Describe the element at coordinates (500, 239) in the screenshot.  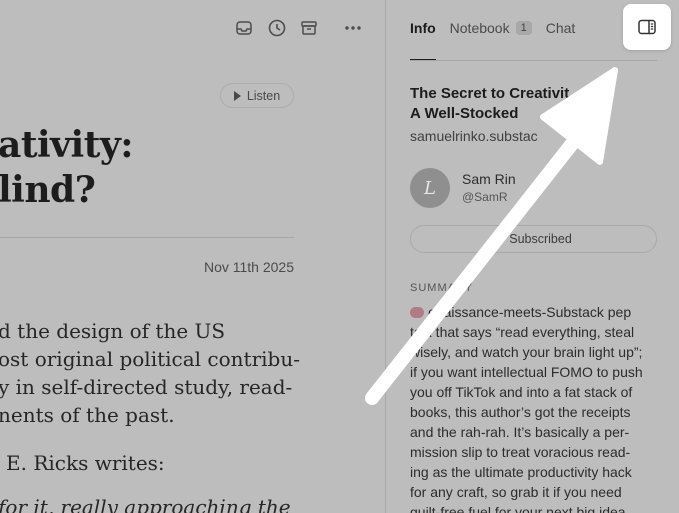
I see `check-icon: ✓` at that location.